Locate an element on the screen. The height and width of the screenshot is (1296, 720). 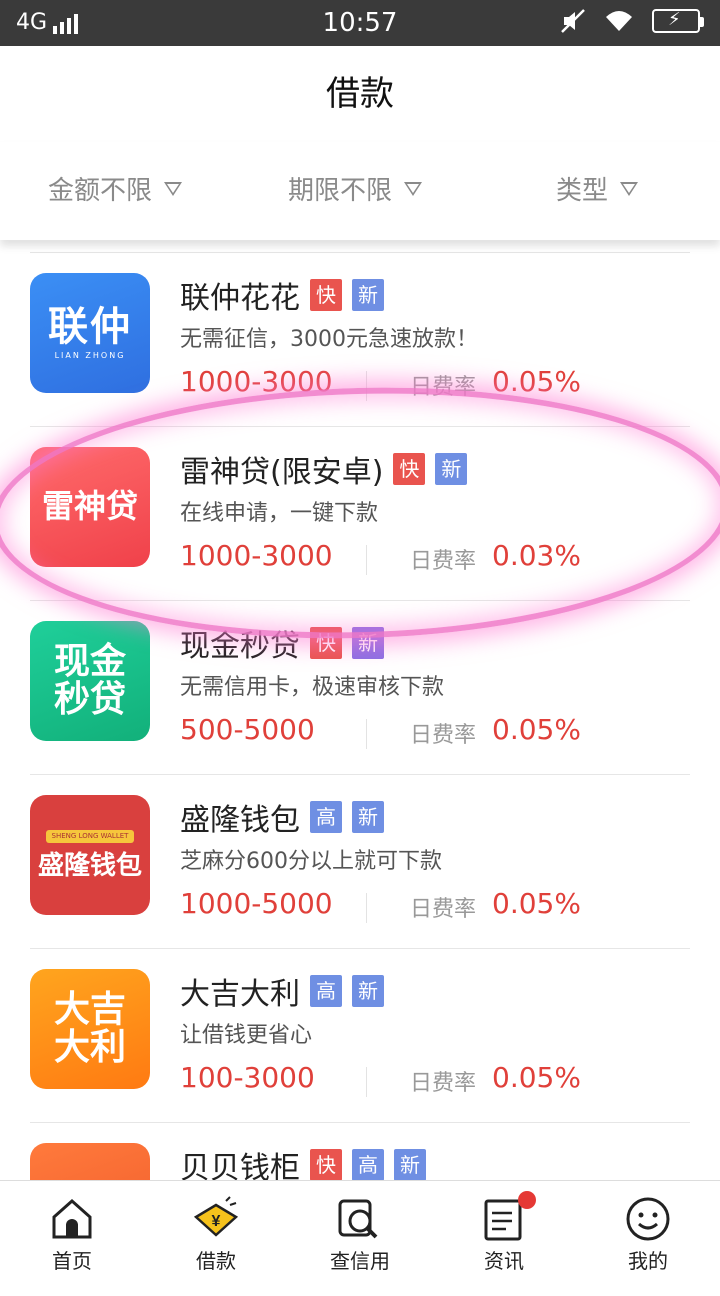
filter-amount-label: 金额不限 is located at coordinates (100, 191).